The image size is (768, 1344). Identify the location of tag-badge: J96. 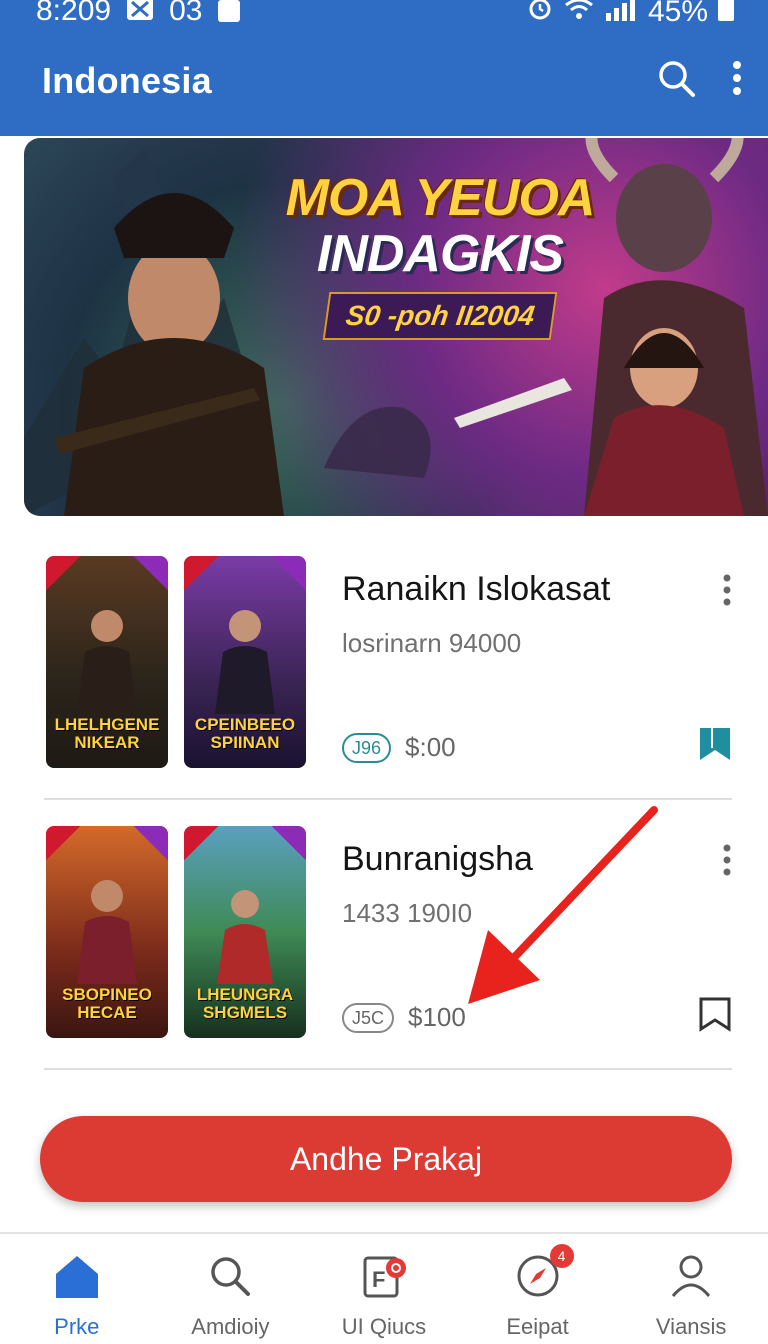
(367, 747).